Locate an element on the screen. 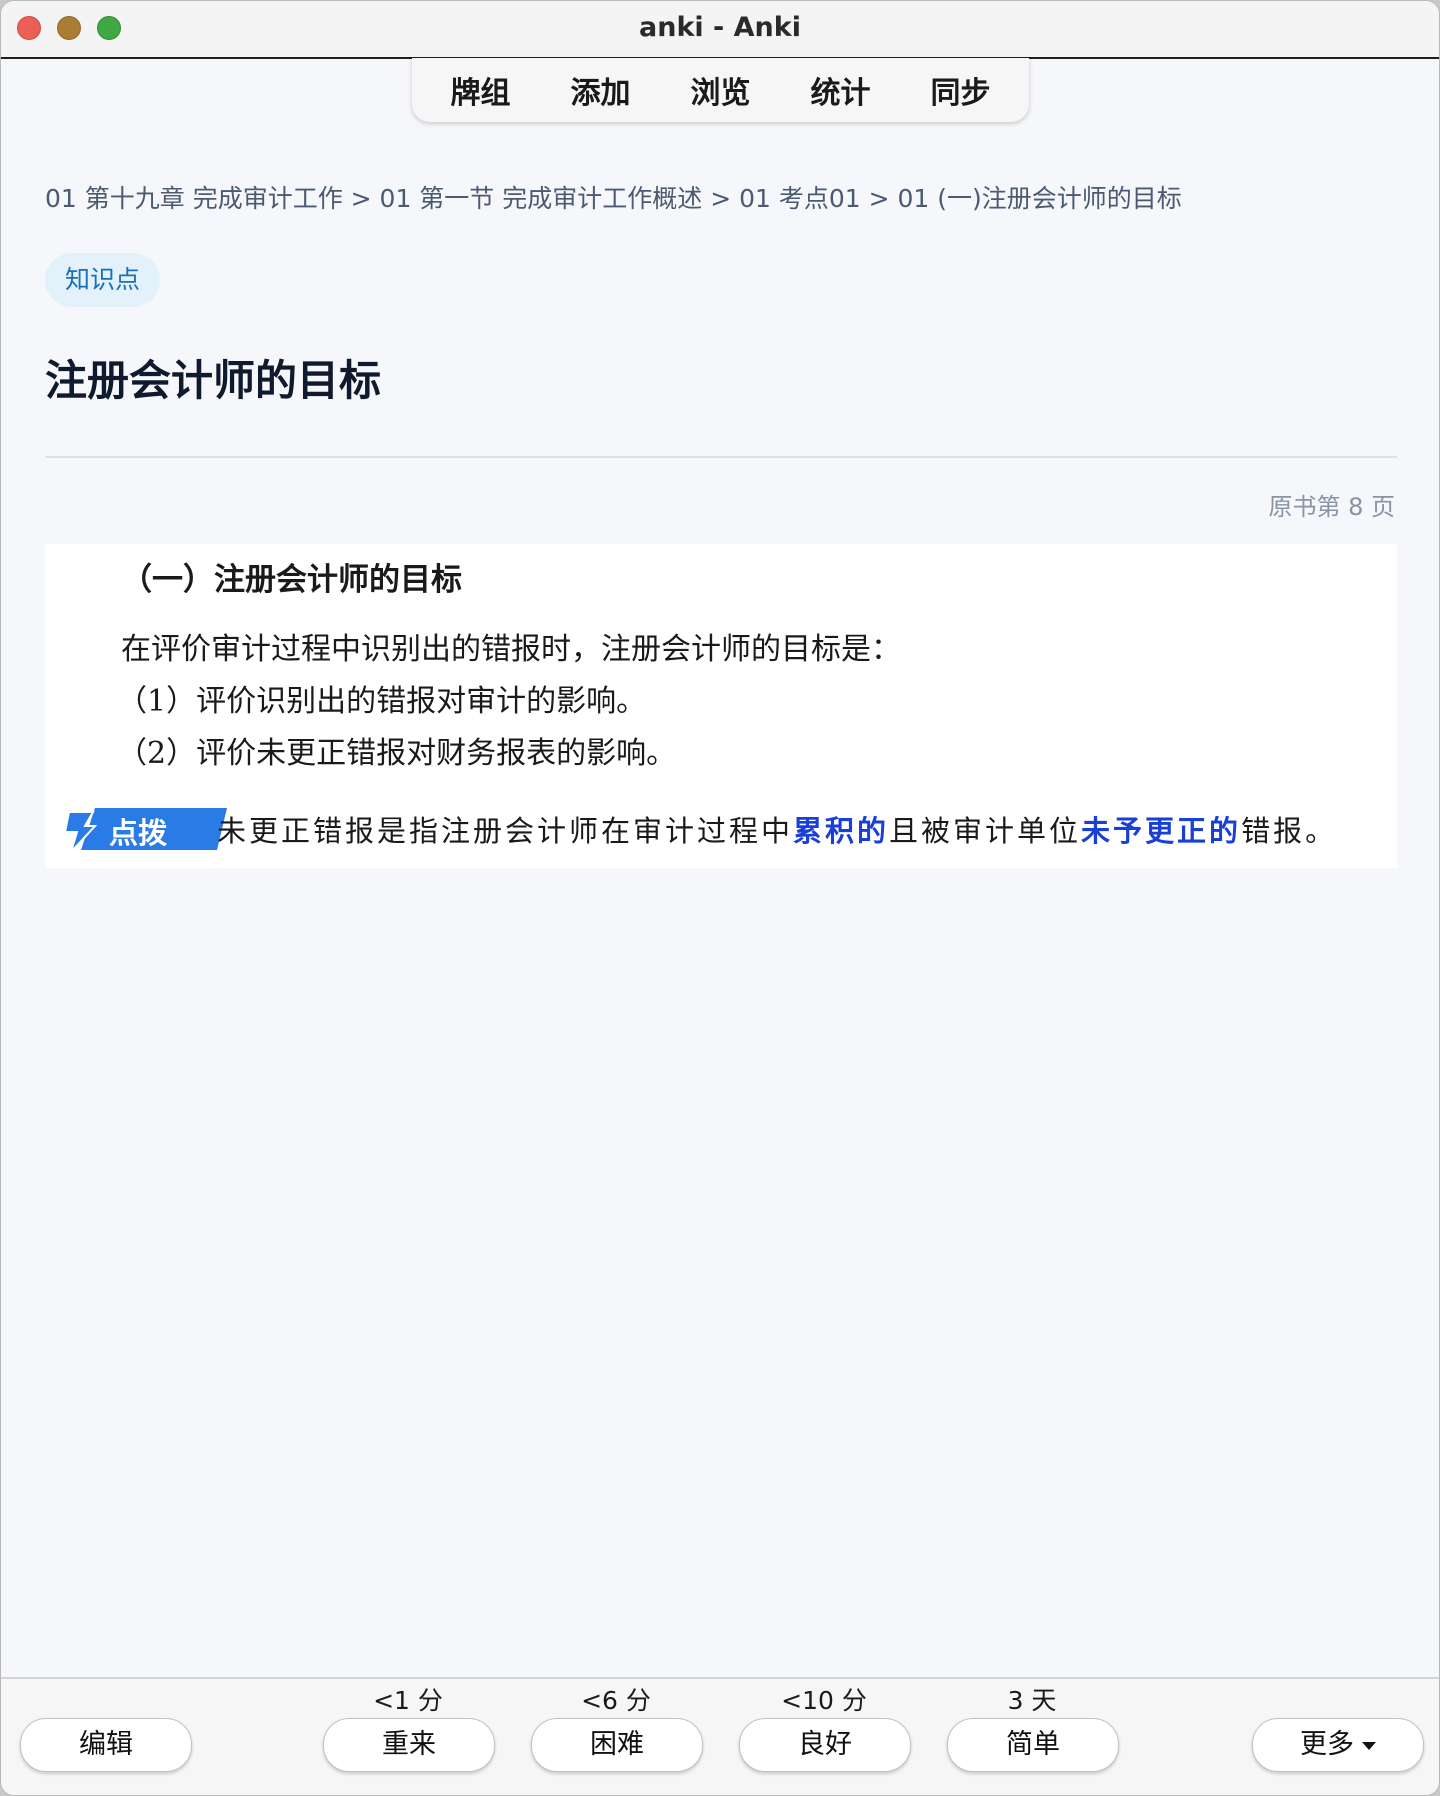  edit-button: 编辑 is located at coordinates (106, 1745).